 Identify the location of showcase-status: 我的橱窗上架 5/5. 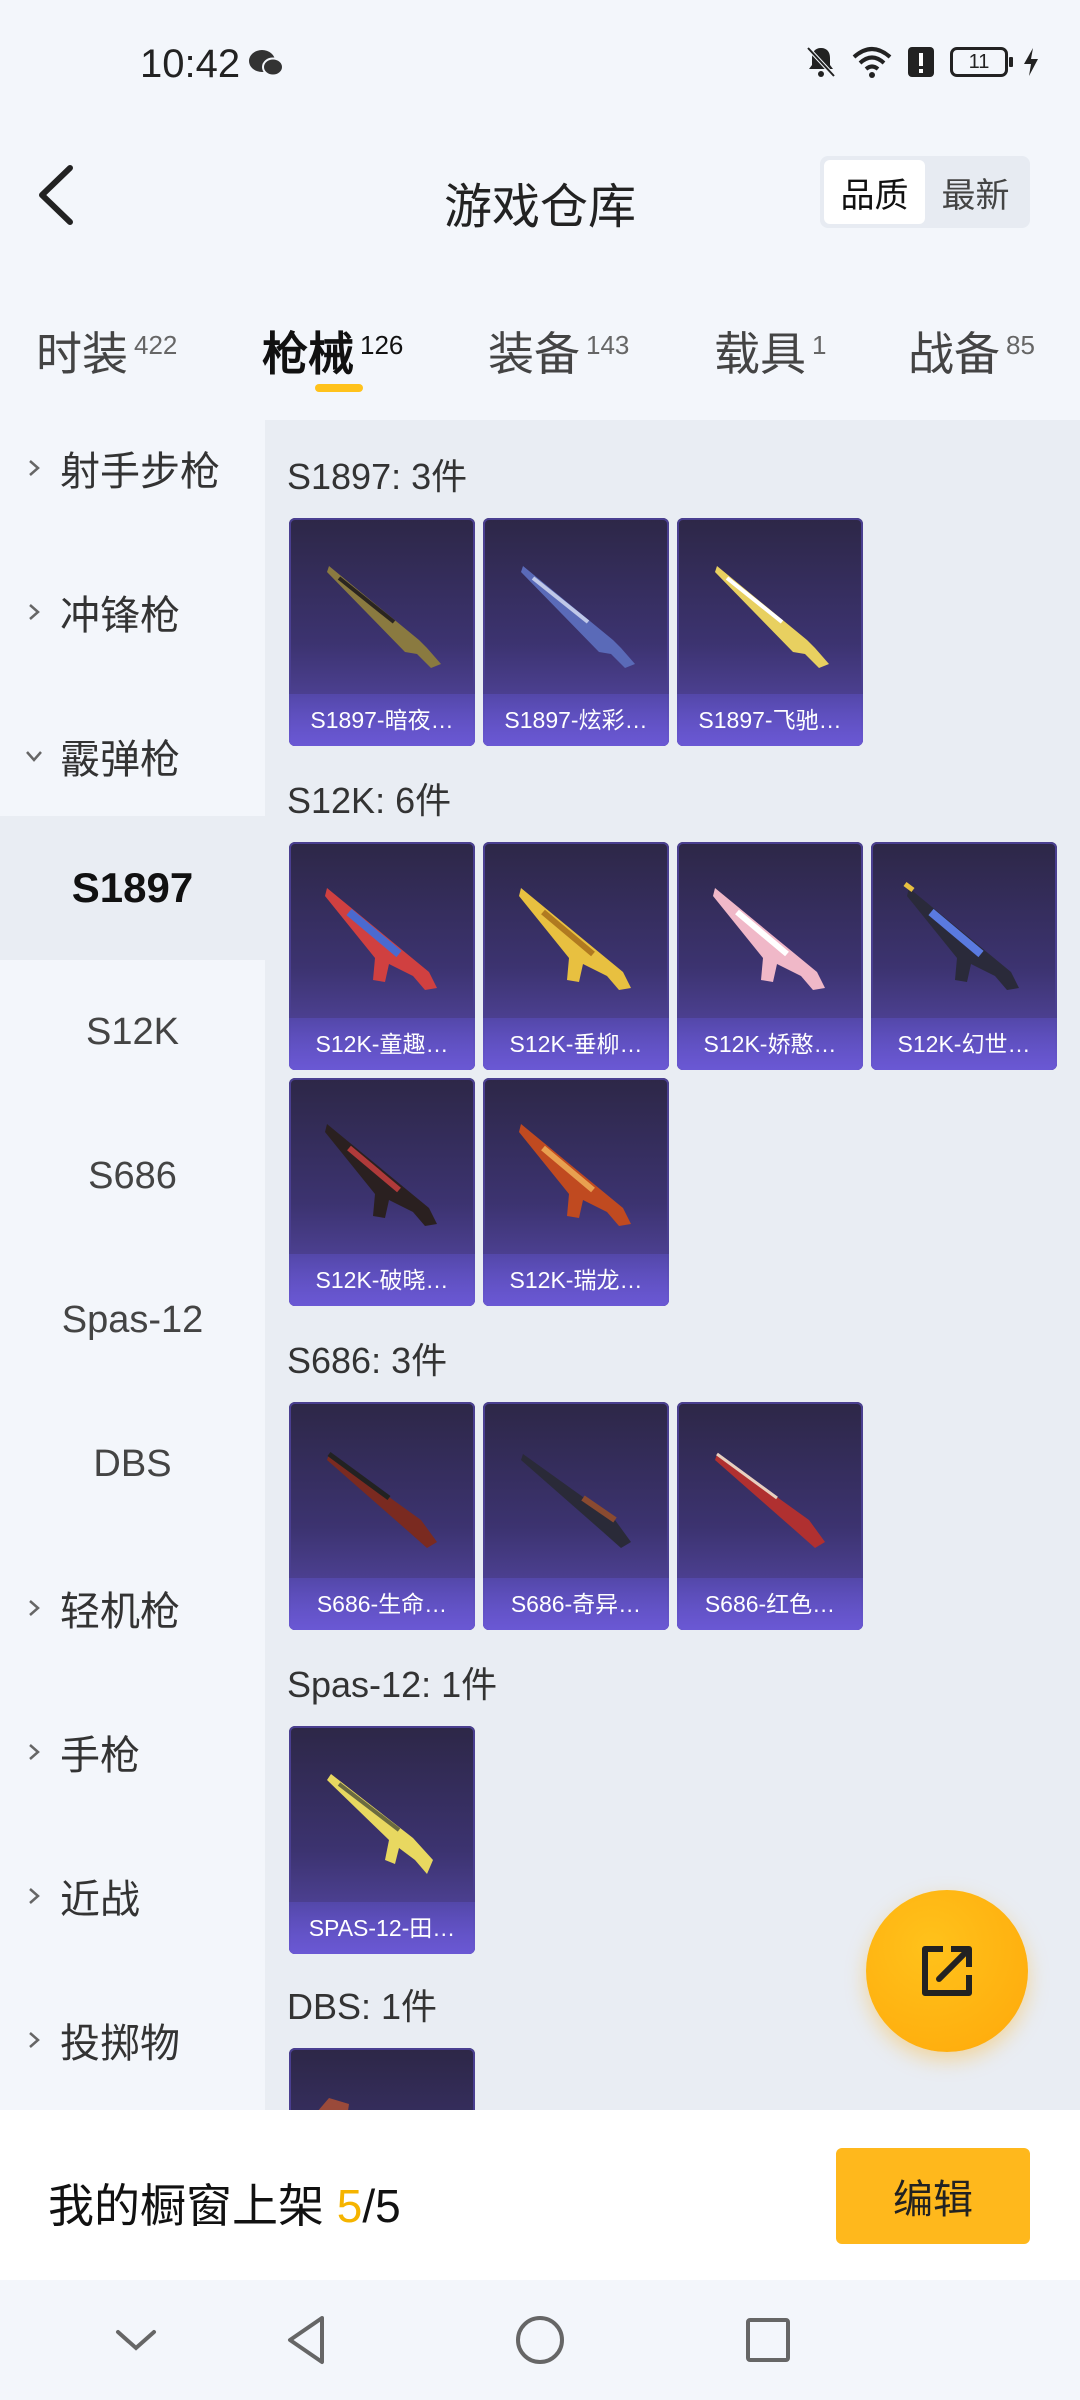
(224, 2203).